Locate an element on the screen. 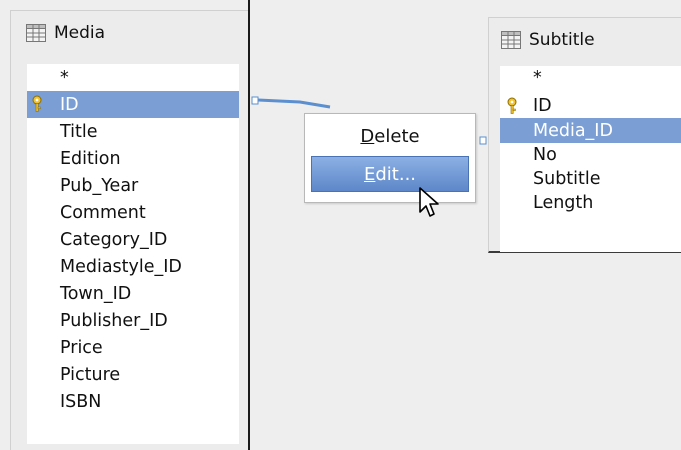 The width and height of the screenshot is (681, 450). field-name: Comment is located at coordinates (103, 212).